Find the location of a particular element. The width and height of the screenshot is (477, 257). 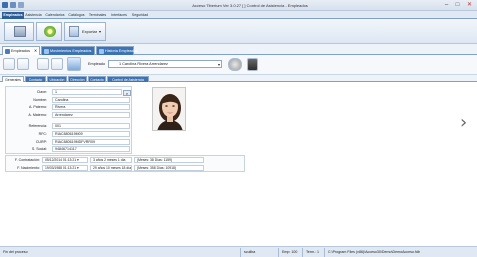

field-row-curp: CURP: RIAC880619MDFVRR09 is located at coordinates (68, 142).